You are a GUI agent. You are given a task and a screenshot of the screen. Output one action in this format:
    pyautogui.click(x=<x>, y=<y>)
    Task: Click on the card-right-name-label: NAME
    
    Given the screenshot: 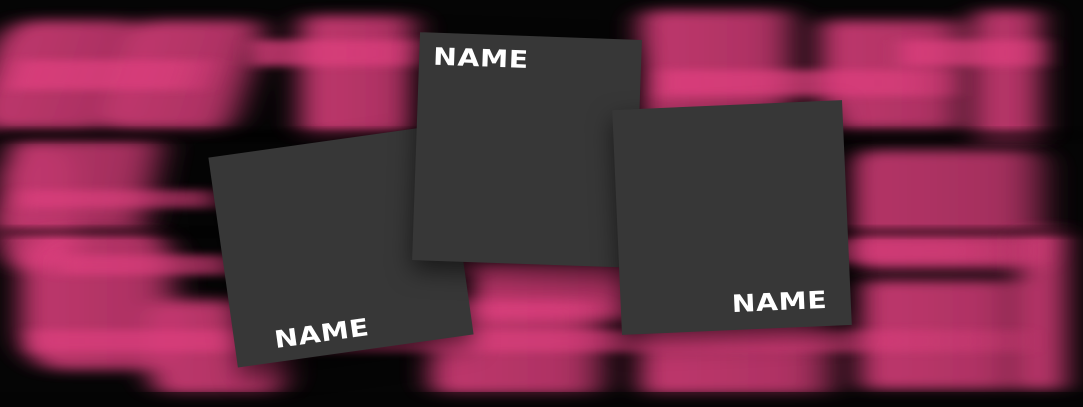 What is the action you would take?
    pyautogui.click(x=779, y=302)
    